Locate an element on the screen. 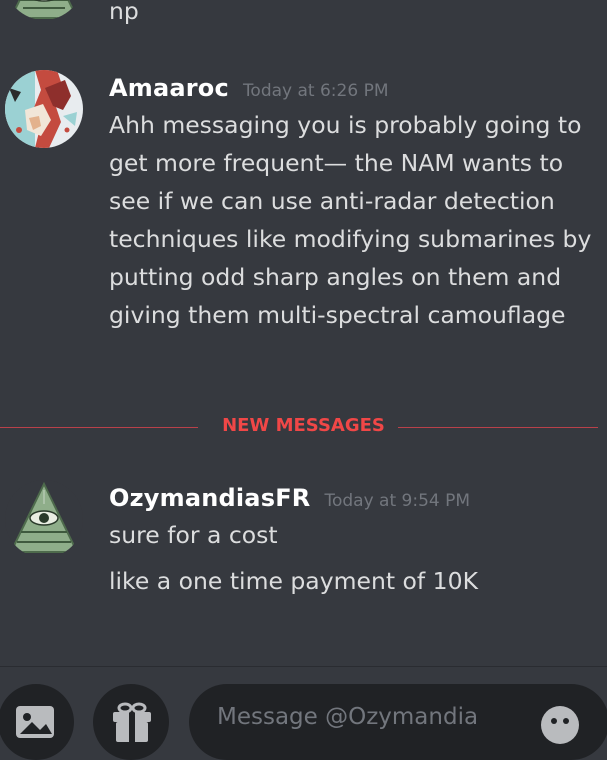 The height and width of the screenshot is (760, 607). new-messages-divider: NEW MESSAGES is located at coordinates (303, 428).